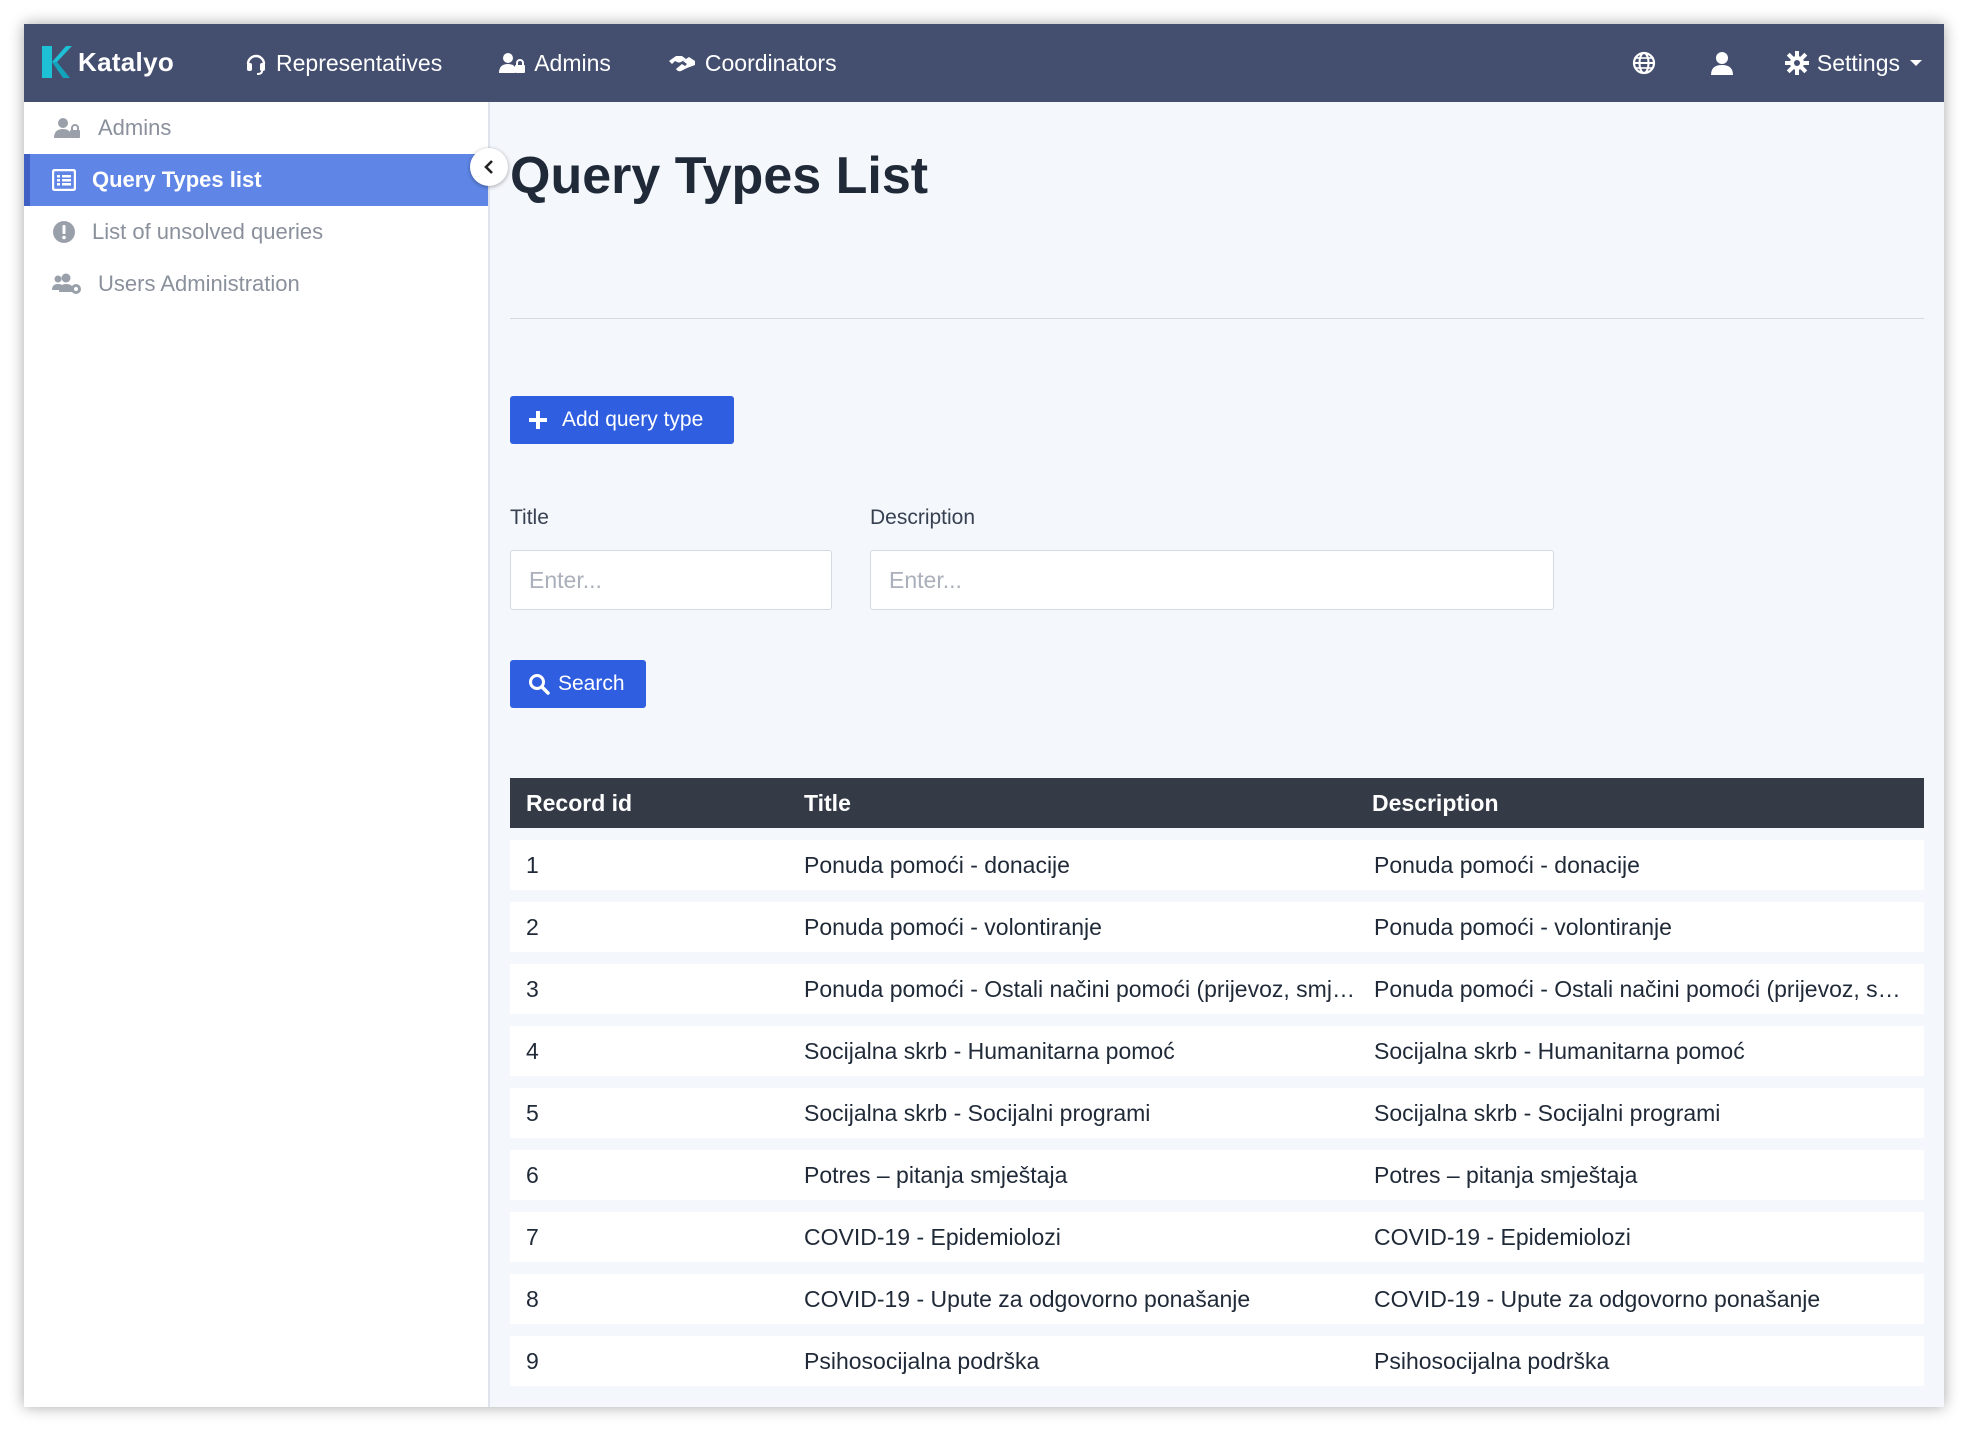  What do you see at coordinates (66, 283) in the screenshot?
I see `users-cog-icon` at bounding box center [66, 283].